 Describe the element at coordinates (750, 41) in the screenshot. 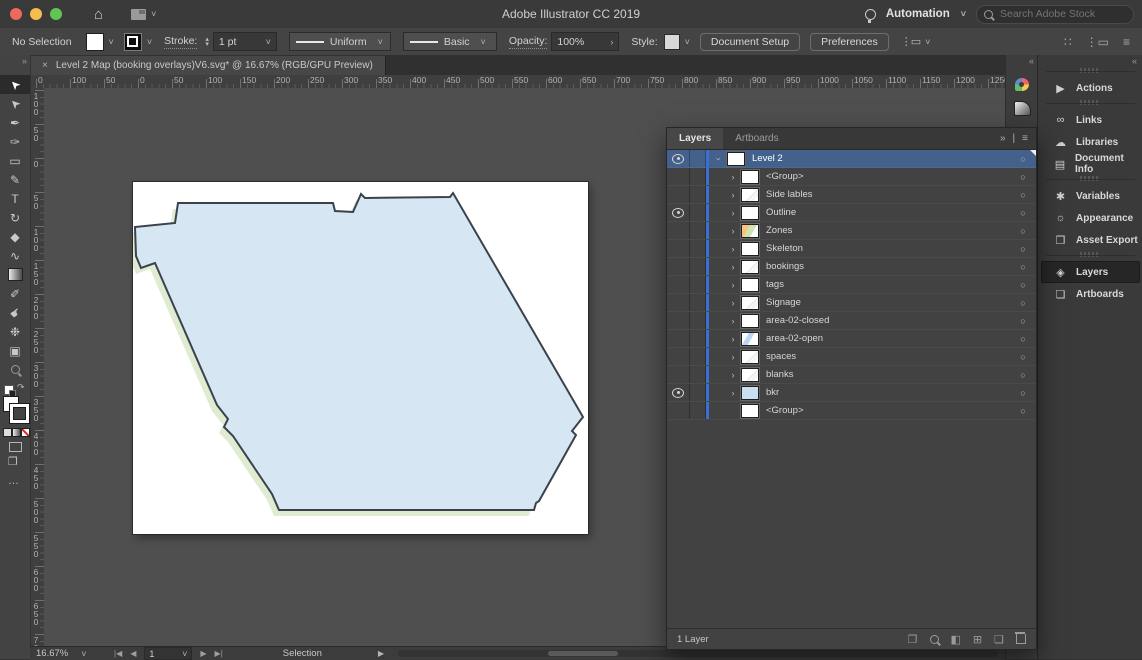

I see `document-setup-button: Document Setup` at that location.